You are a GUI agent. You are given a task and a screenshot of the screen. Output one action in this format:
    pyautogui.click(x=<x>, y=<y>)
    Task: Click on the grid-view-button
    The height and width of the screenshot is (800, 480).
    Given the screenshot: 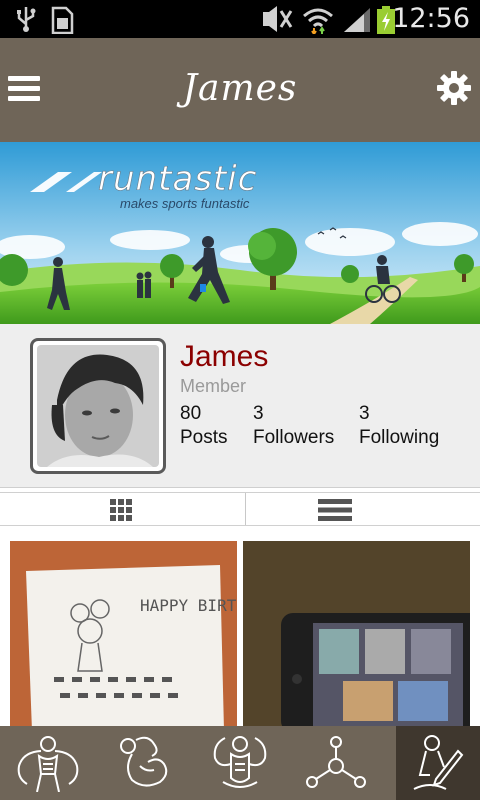 What is the action you would take?
    pyautogui.click(x=120, y=509)
    